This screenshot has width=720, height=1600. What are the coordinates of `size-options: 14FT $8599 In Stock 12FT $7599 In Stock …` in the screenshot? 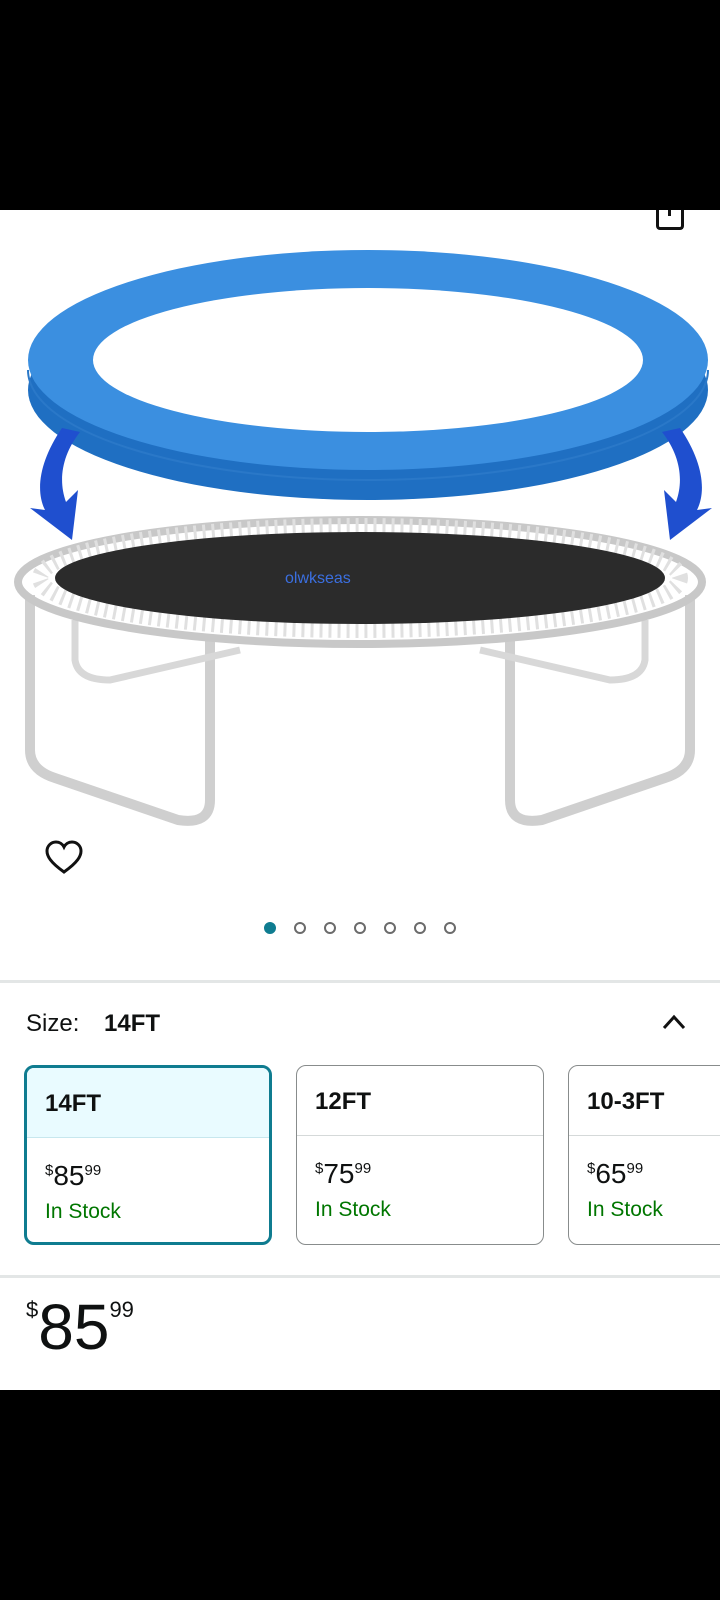 It's located at (372, 1155).